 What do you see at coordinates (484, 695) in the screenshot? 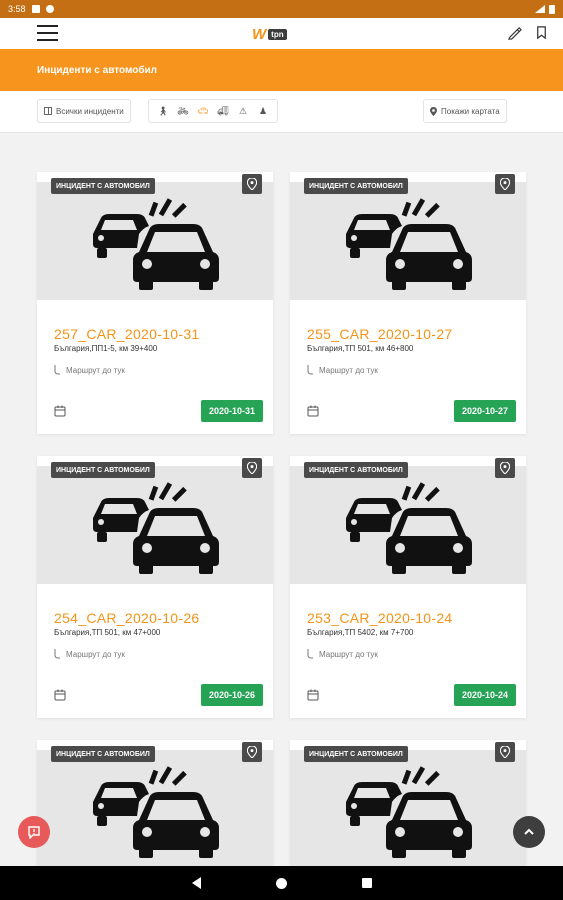
I see `incident-date-badge: 2020-10-24` at bounding box center [484, 695].